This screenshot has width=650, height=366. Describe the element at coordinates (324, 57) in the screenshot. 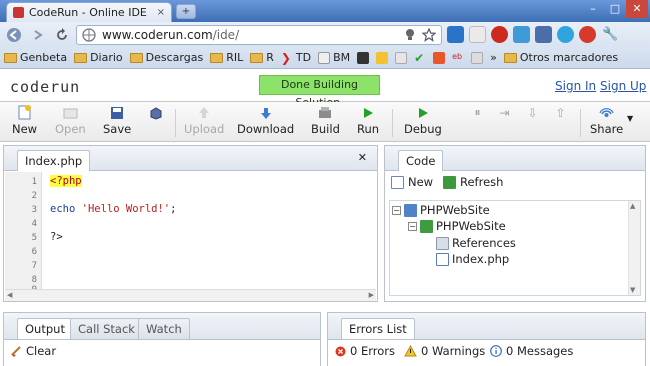

I see `bm-page-icon` at that location.